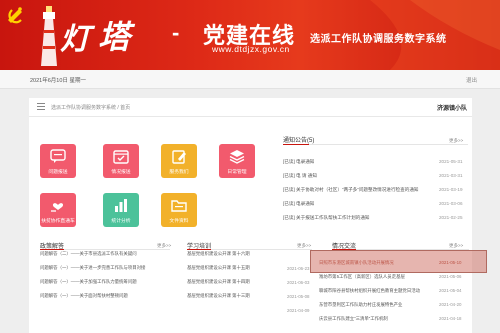 This screenshot has width=500, height=333. Describe the element at coordinates (471, 80) in the screenshot. I see `logout-link: 退出` at that location.